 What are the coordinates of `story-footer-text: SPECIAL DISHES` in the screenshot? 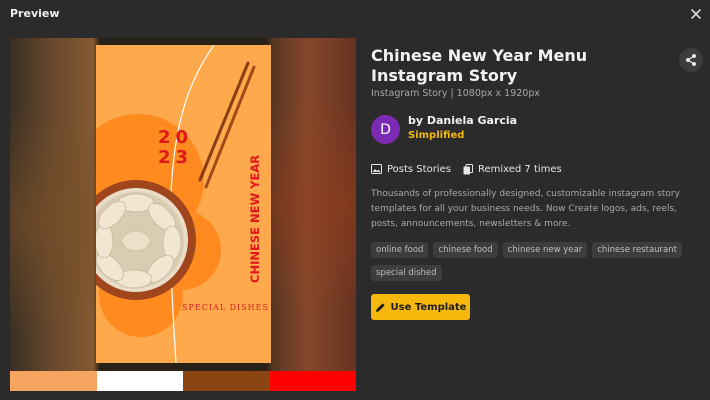 It's located at (225, 307).